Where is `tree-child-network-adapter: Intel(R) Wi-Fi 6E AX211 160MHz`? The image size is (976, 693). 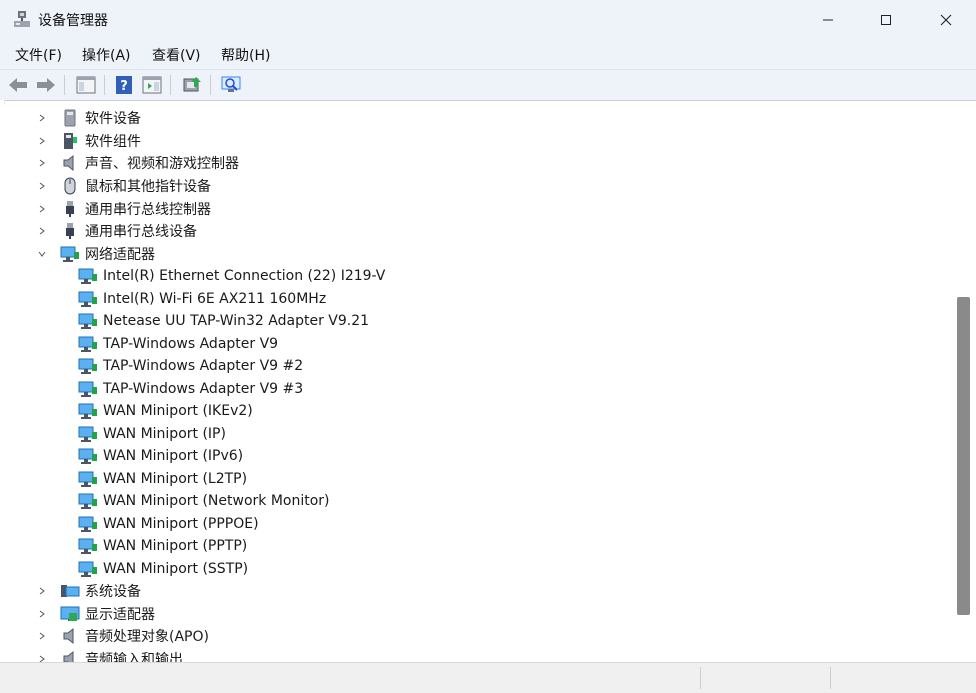
tree-child-network-adapter: Intel(R) Wi-Fi 6E AX211 160MHz is located at coordinates (202, 299).